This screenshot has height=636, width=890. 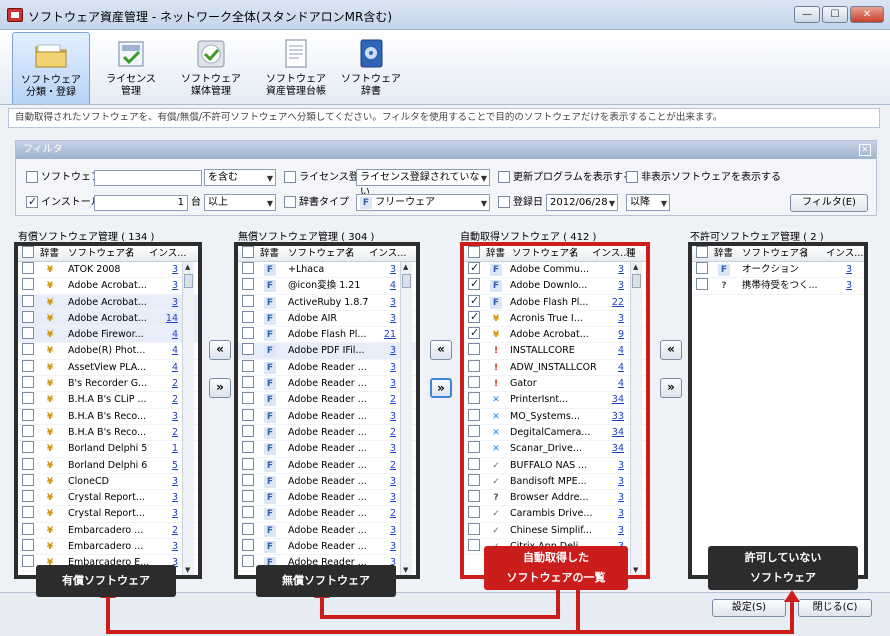 I want to click on list-item: ✕ MO_Systems... 33, so click(x=555, y=416).